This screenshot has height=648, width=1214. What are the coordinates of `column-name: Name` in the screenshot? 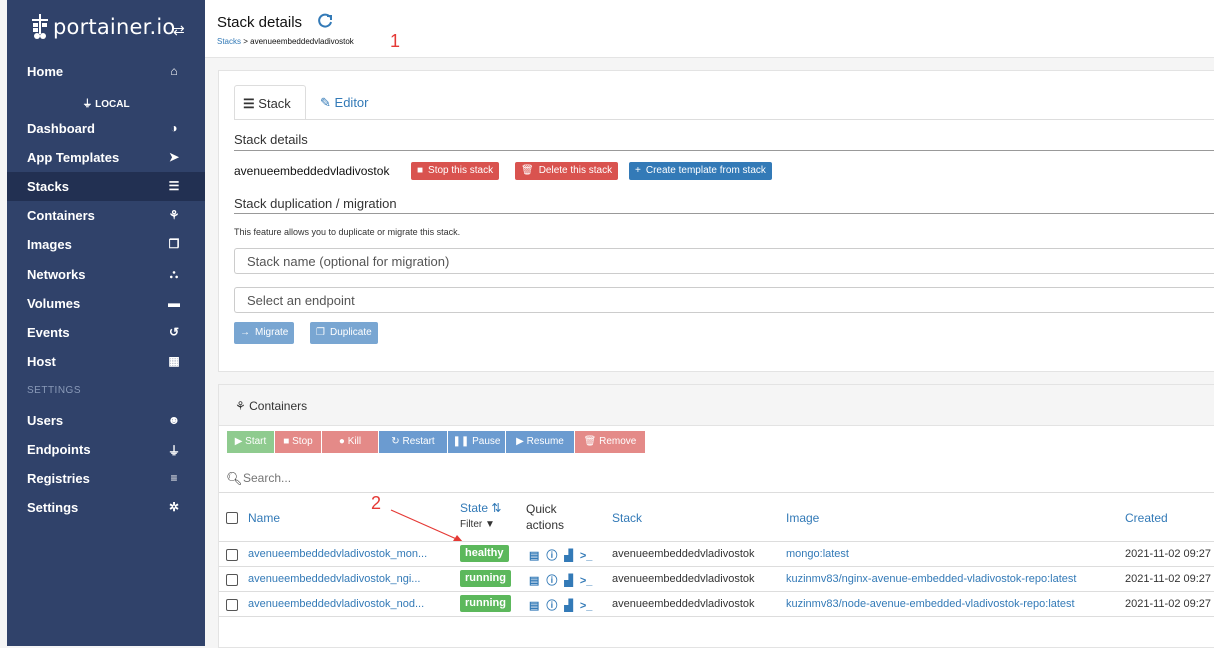 It's located at (264, 518).